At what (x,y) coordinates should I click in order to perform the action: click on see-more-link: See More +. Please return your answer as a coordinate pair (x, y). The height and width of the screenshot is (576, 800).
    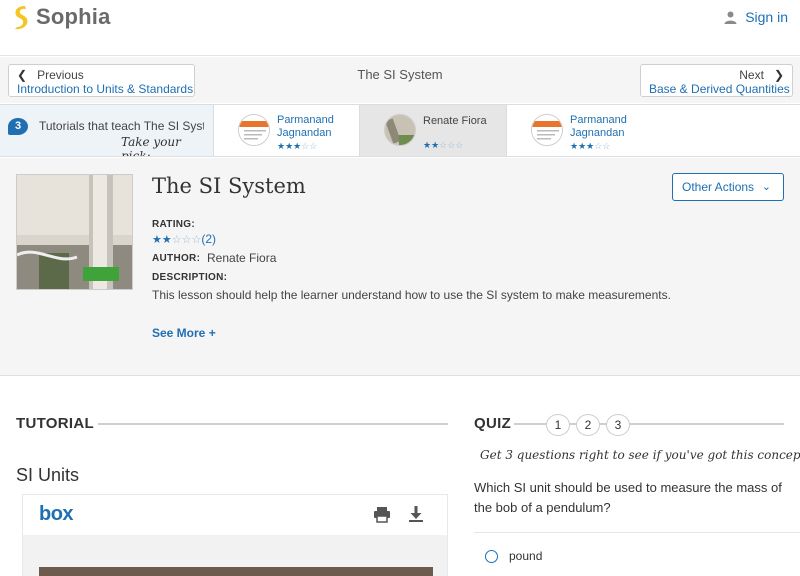
    Looking at the image, I should click on (184, 333).